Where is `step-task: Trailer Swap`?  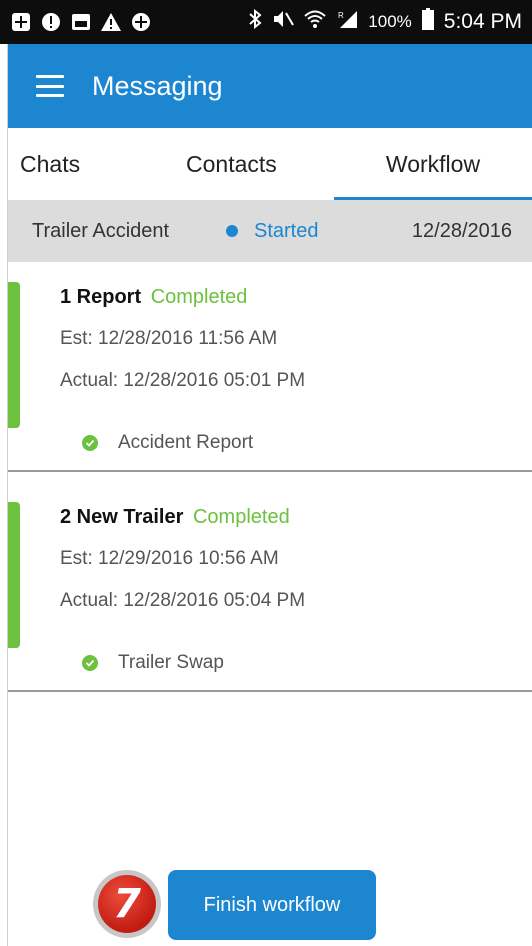 step-task: Trailer Swap is located at coordinates (153, 663).